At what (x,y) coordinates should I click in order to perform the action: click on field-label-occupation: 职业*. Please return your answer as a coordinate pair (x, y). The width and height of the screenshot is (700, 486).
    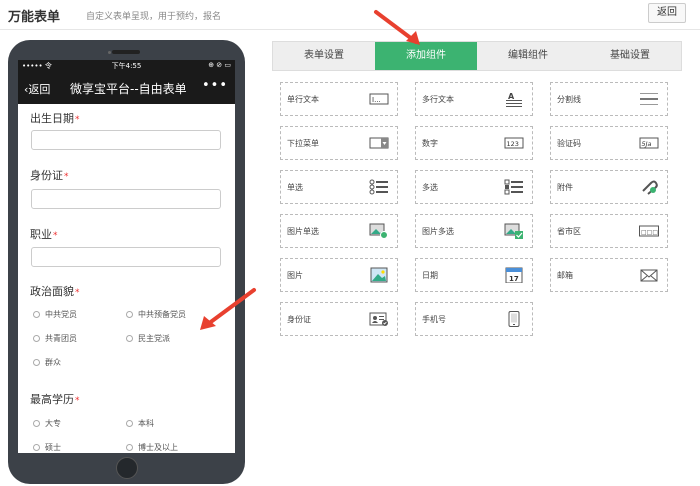
    Looking at the image, I should click on (44, 234).